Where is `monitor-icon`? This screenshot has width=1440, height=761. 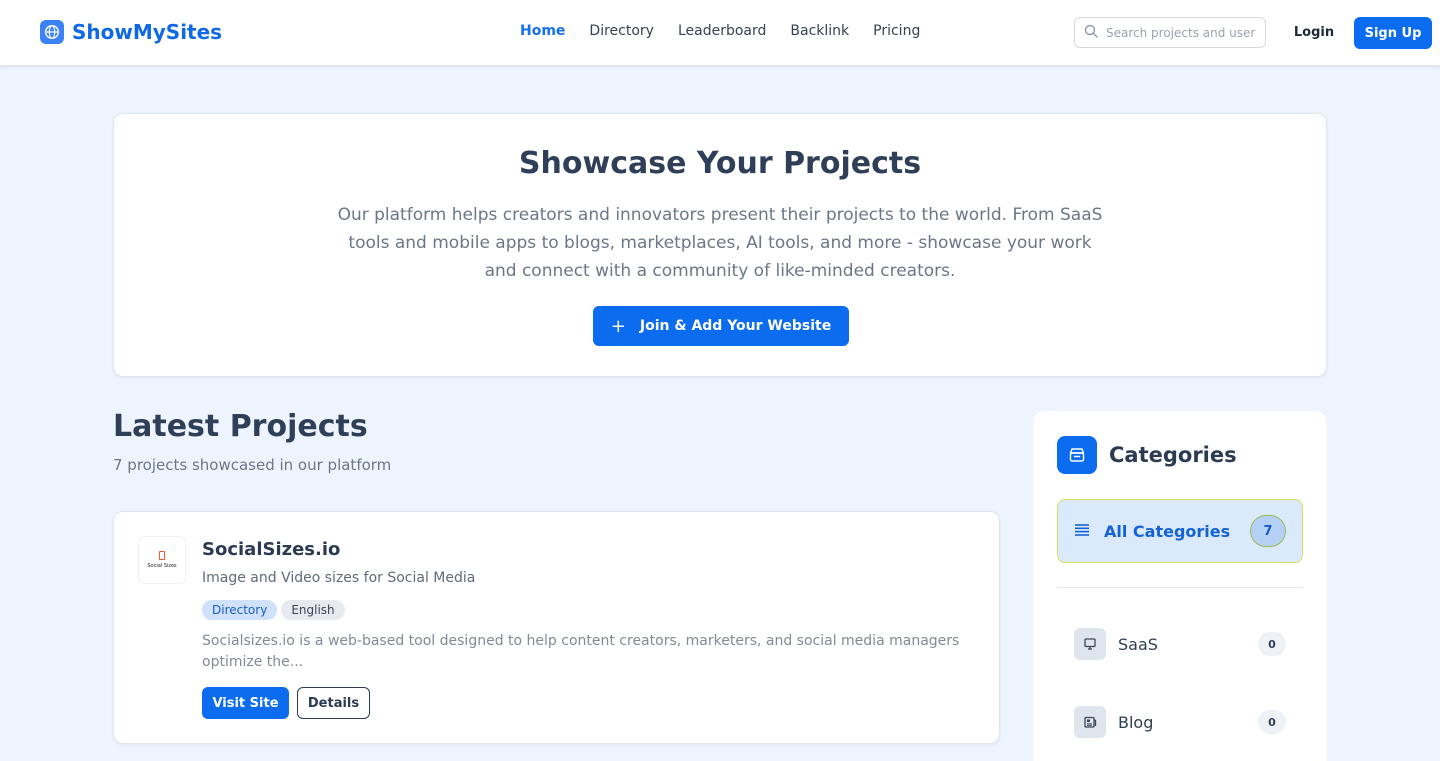 monitor-icon is located at coordinates (1090, 644).